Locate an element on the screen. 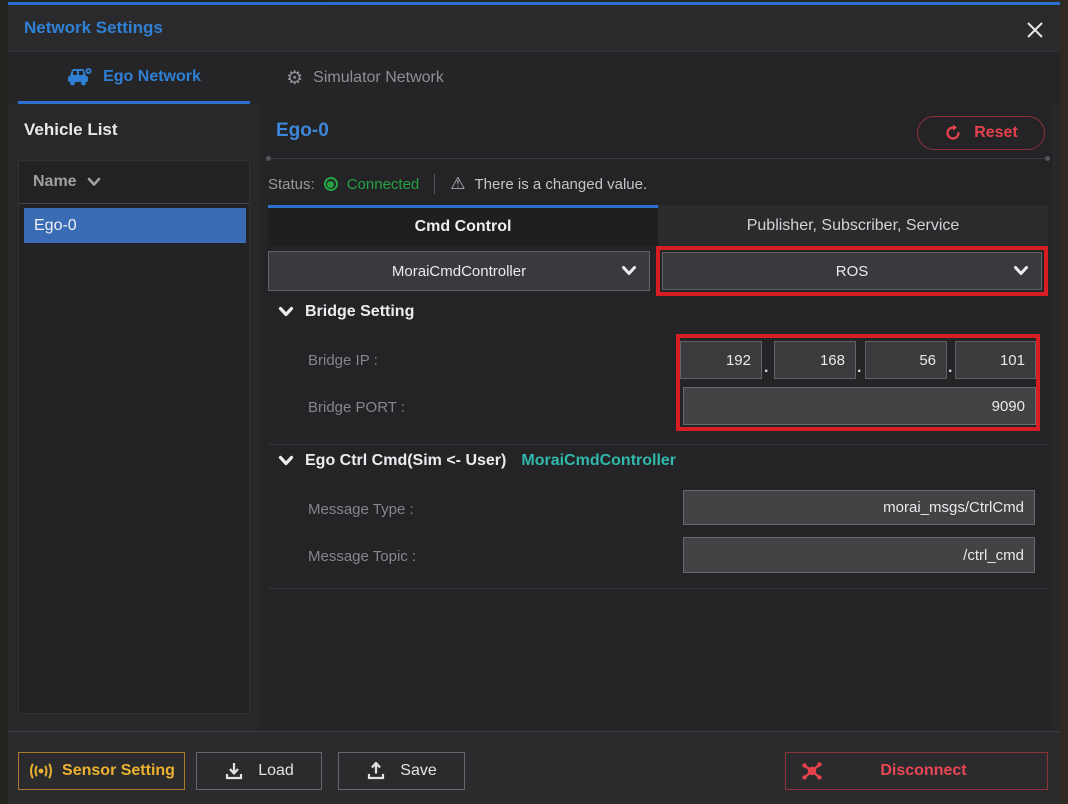  subtab-pss-label: Publisher, Subscriber, Service is located at coordinates (853, 225).